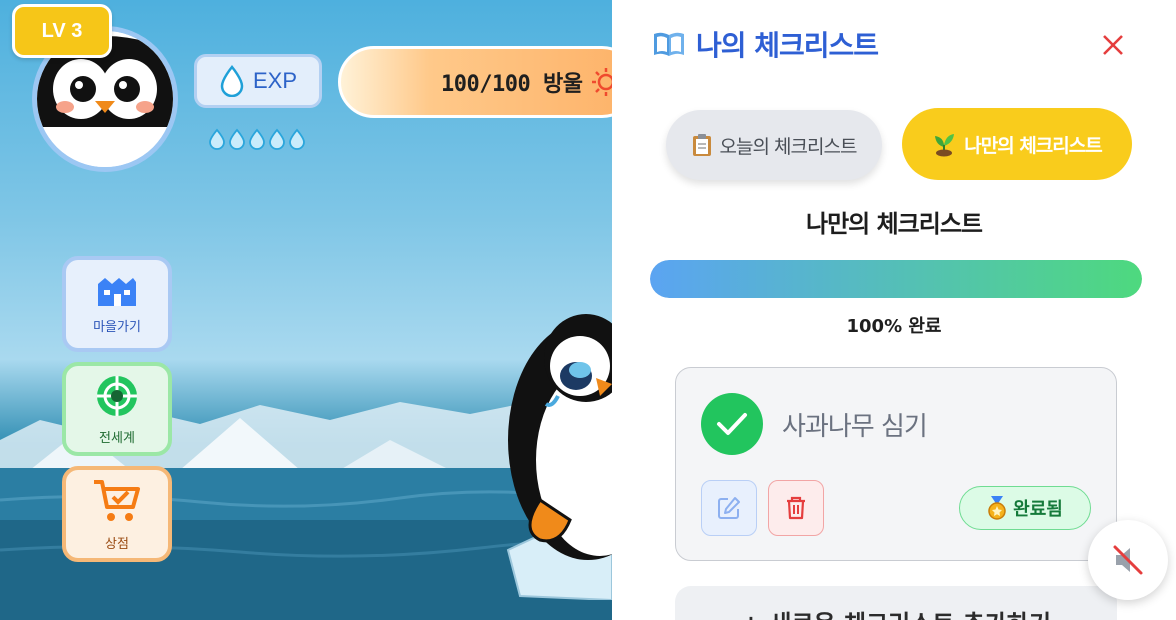  I want to click on village-button: 마을가기, so click(117, 304).